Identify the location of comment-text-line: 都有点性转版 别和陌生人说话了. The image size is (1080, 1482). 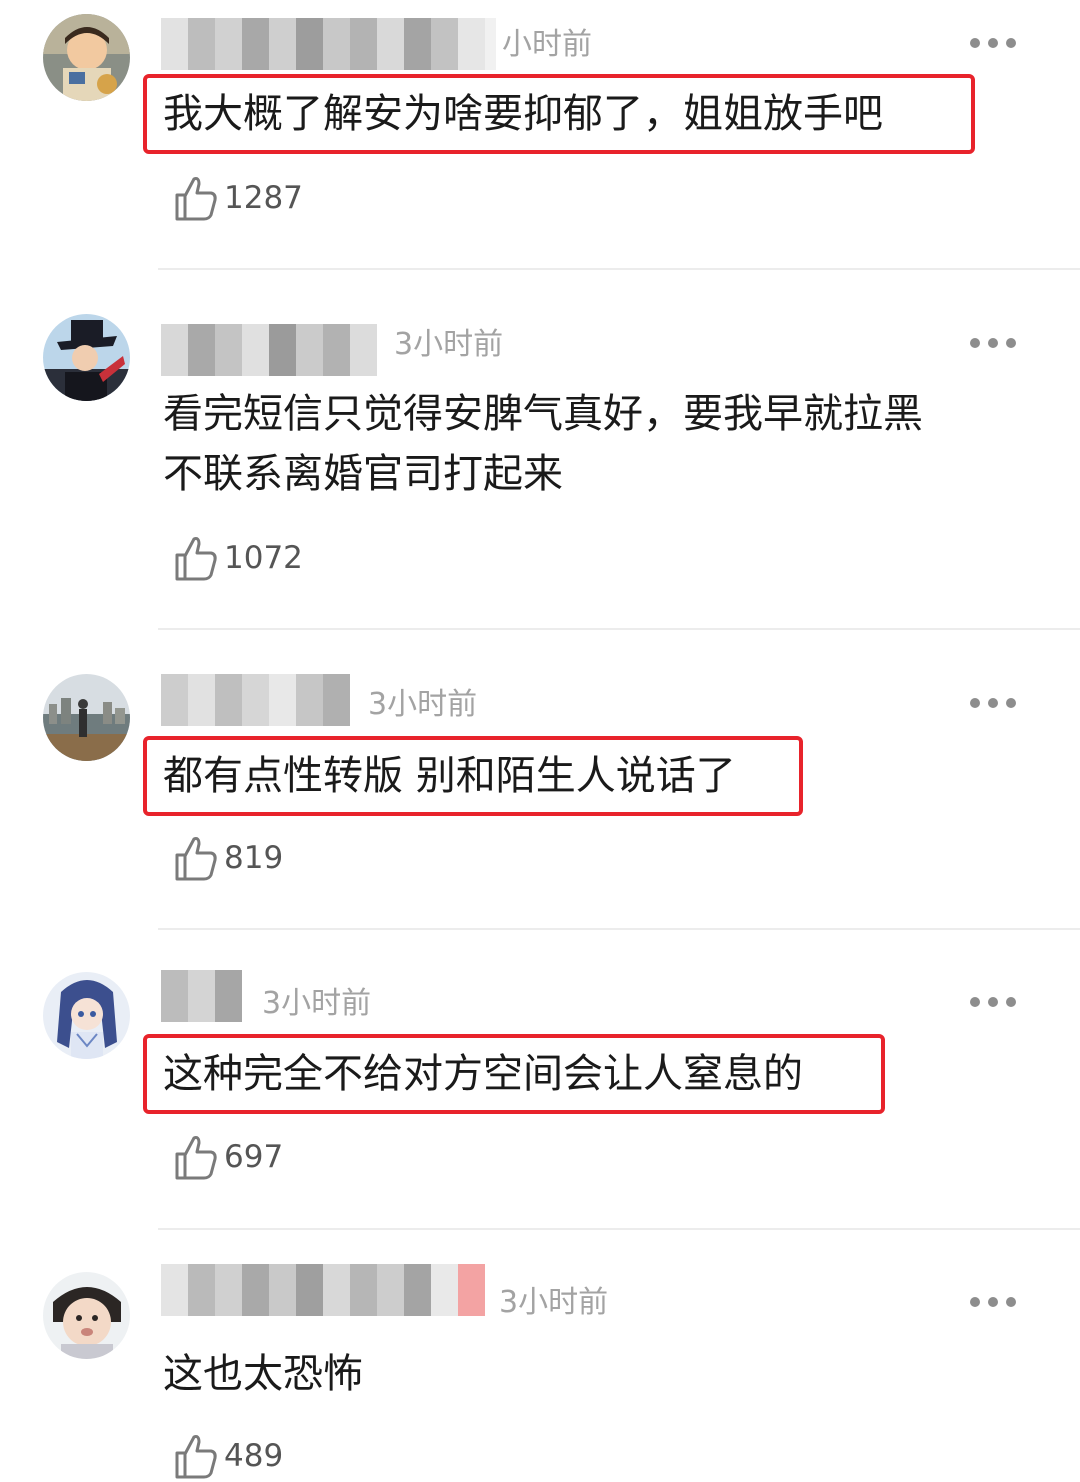
(449, 776).